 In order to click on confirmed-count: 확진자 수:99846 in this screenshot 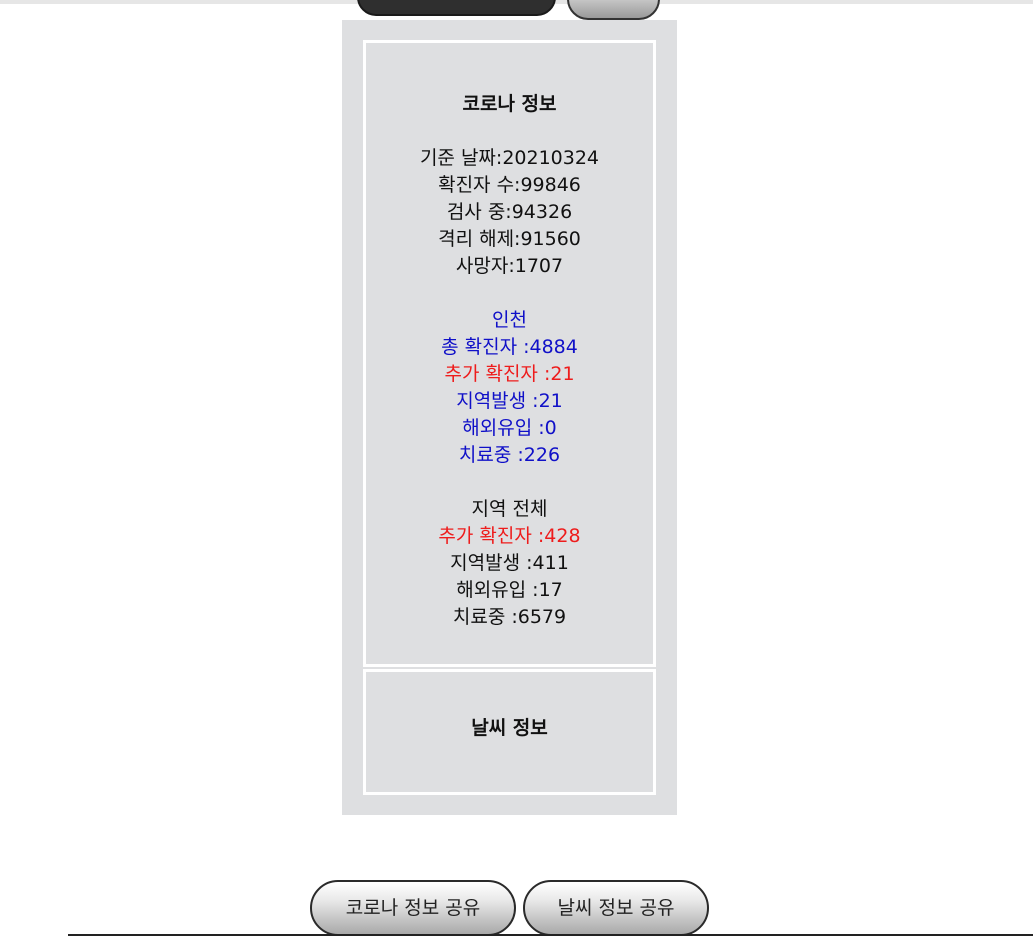, I will do `click(509, 185)`.